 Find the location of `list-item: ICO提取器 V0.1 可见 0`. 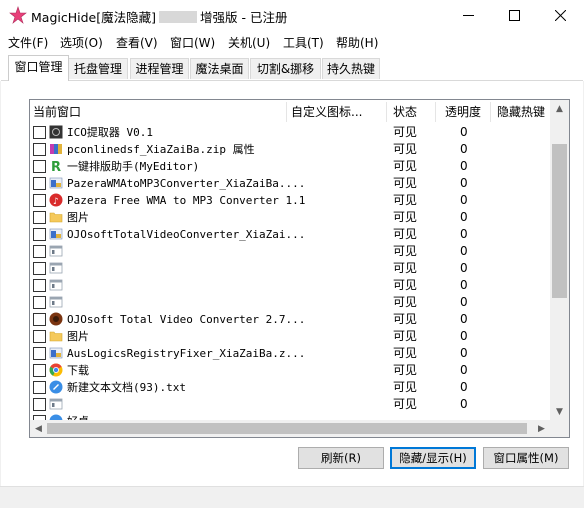

list-item: ICO提取器 V0.1 可见 0 is located at coordinates (290, 132).